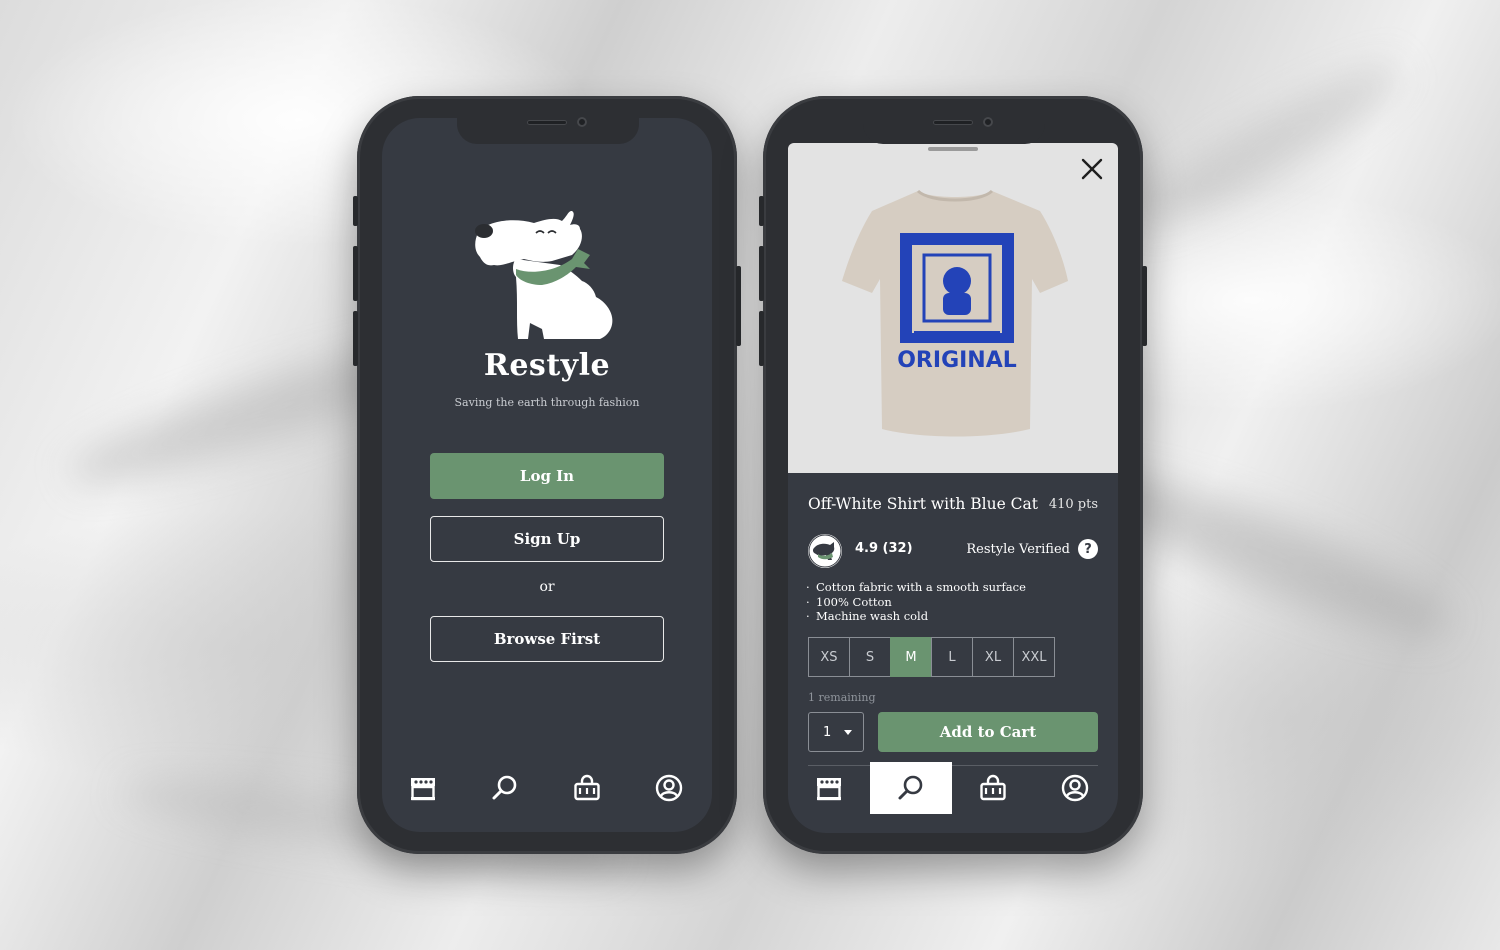 The image size is (1500, 950). I want to click on product-title: Off-White Shirt with Blue Cat, so click(923, 504).